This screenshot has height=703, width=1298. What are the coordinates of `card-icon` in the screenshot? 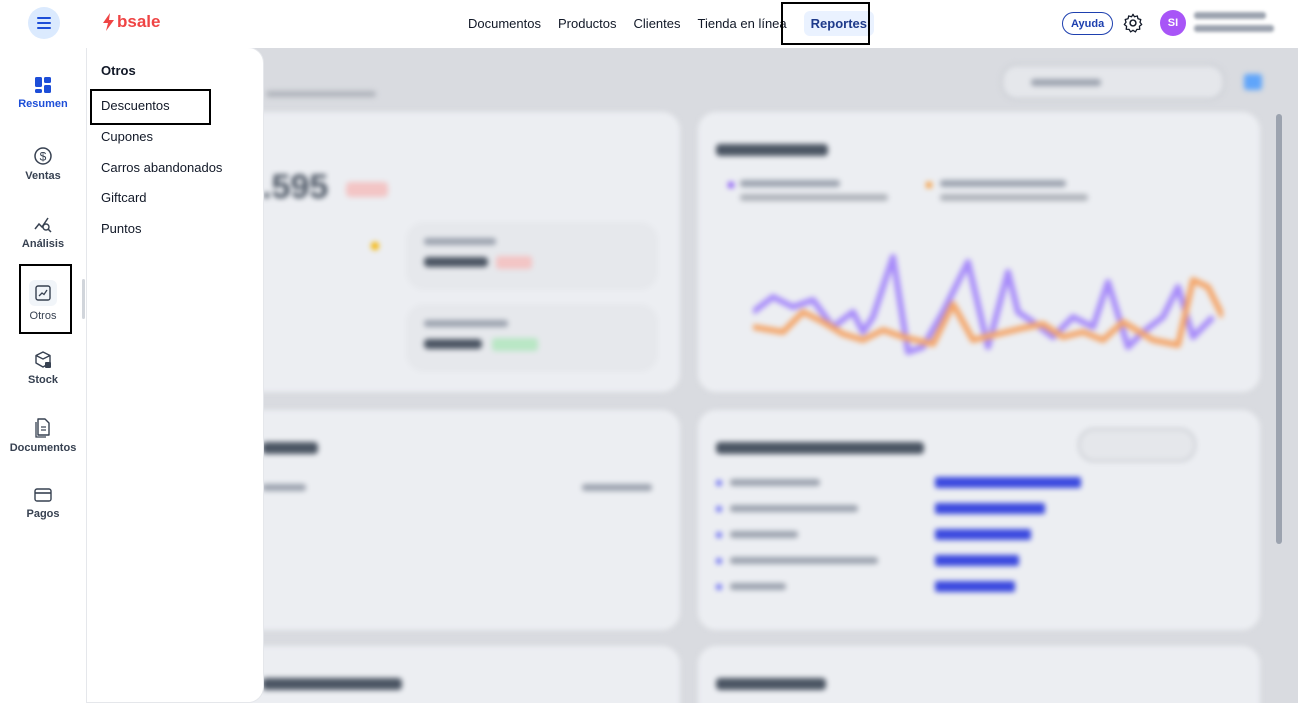 It's located at (43, 495).